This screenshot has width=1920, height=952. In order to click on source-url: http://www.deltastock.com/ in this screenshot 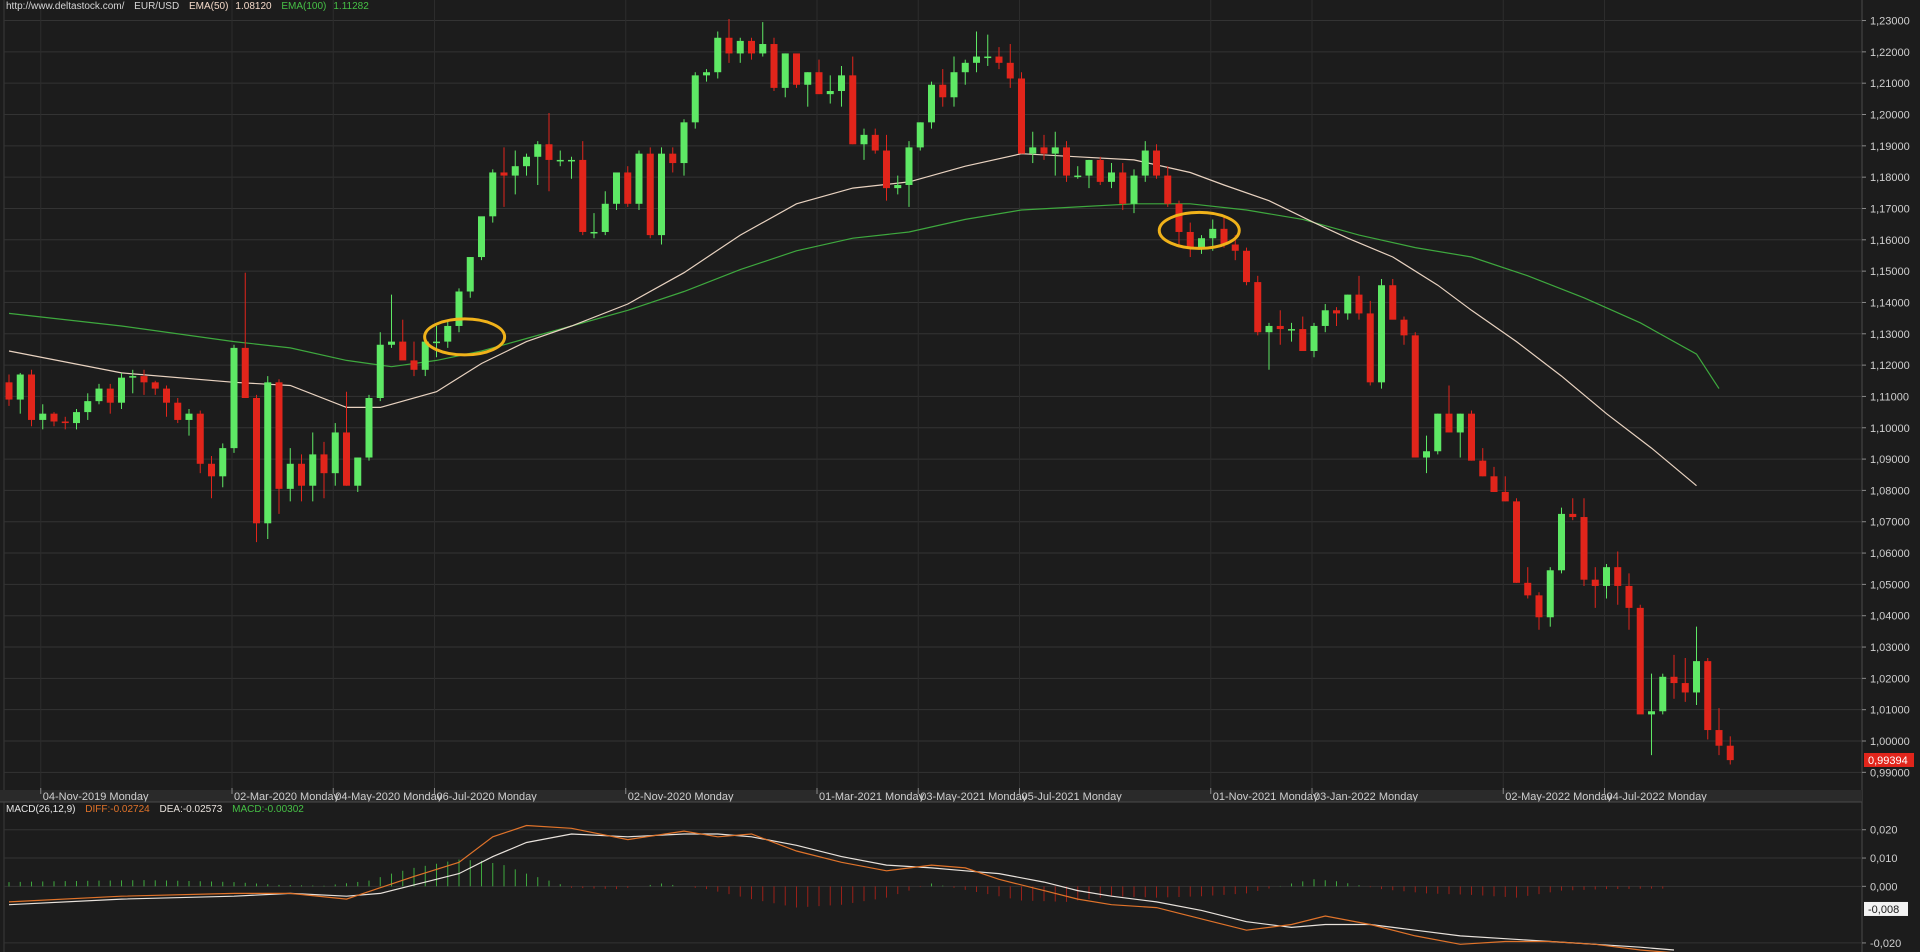, I will do `click(65, 6)`.